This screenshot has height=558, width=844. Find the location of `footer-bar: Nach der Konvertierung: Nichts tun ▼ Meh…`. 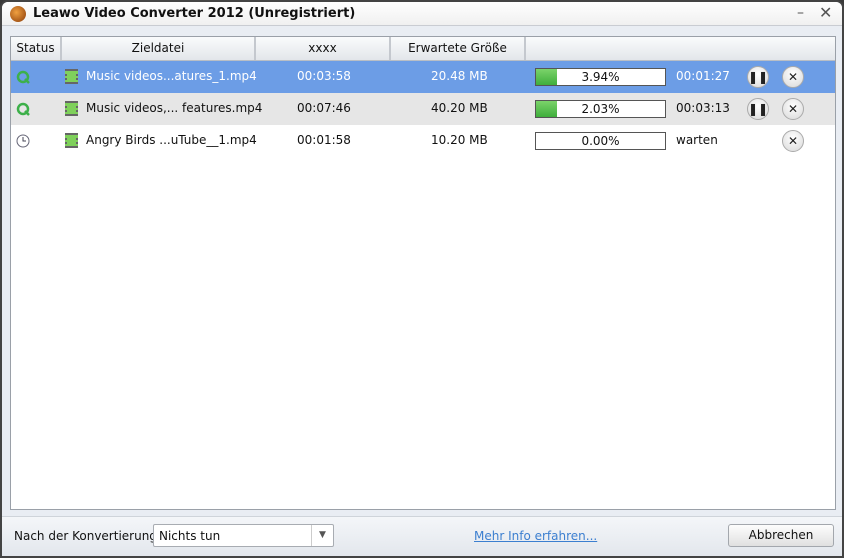

footer-bar: Nach der Konvertierung: Nichts tun ▼ Meh… is located at coordinates (422, 536).